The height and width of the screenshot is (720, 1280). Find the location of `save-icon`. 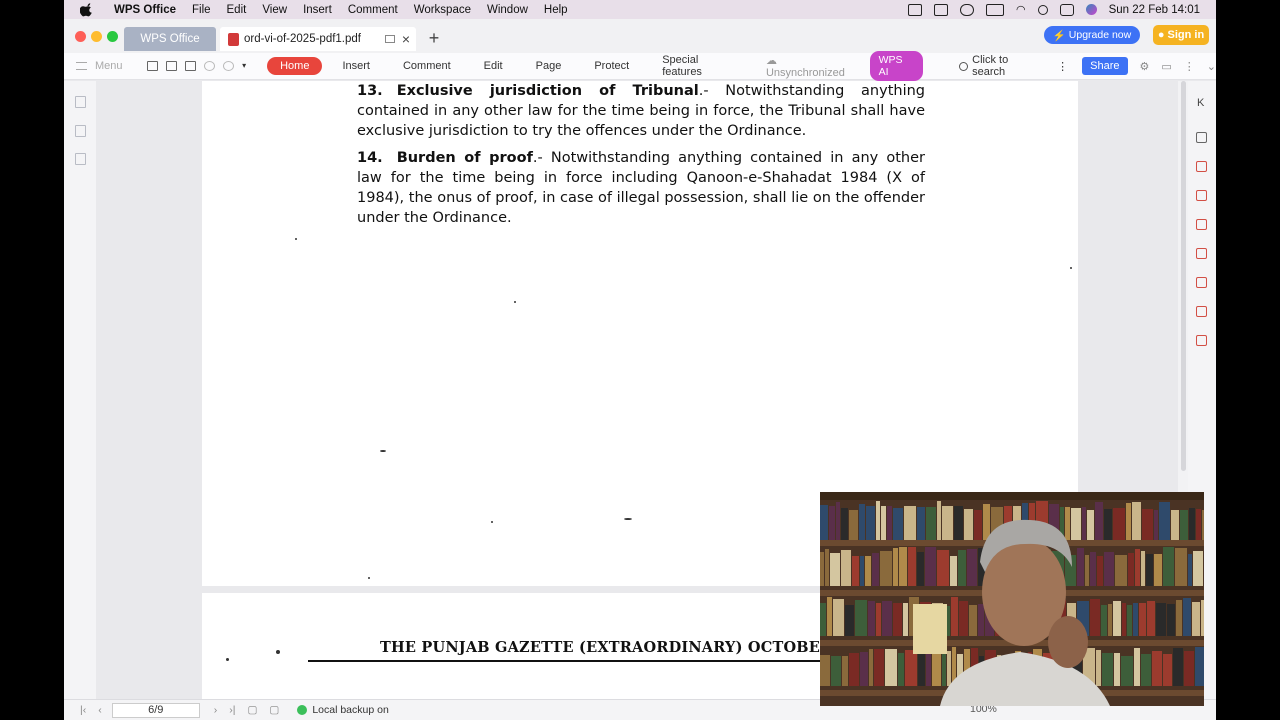

save-icon is located at coordinates (172, 66).